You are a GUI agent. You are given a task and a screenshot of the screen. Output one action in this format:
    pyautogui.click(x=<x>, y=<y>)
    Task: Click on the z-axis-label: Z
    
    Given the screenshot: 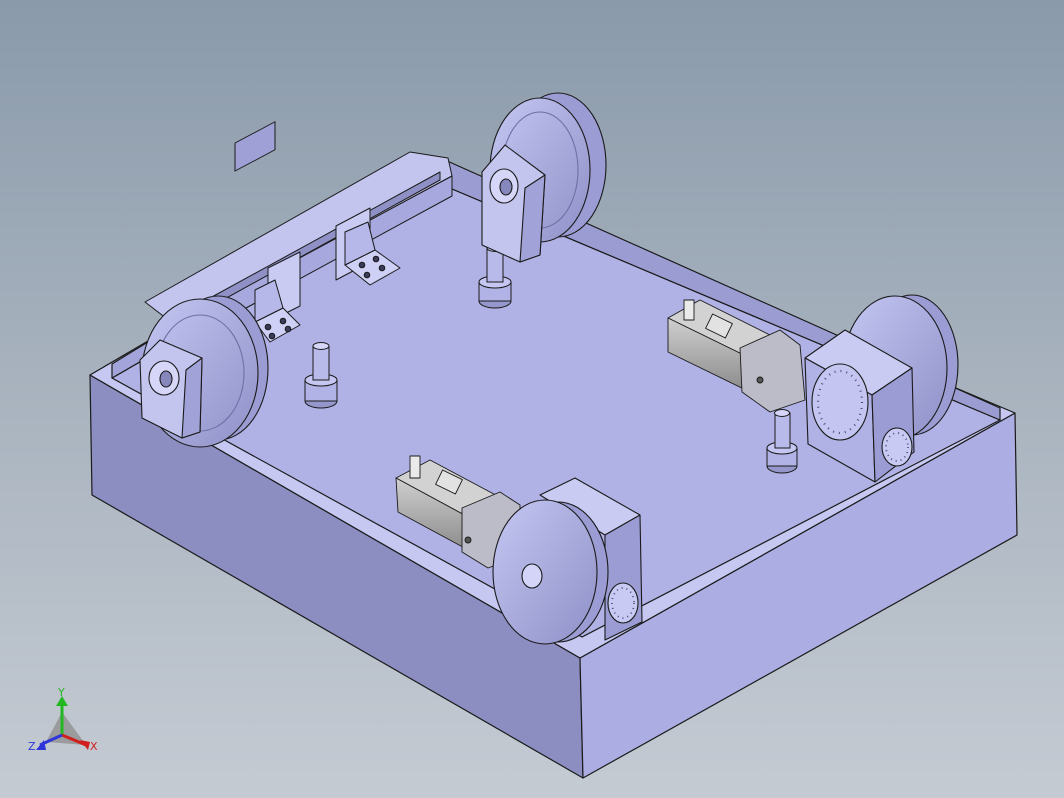 What is the action you would take?
    pyautogui.click(x=32, y=746)
    